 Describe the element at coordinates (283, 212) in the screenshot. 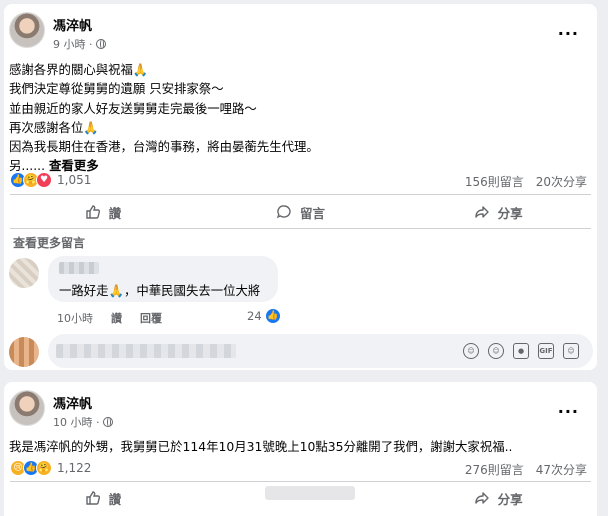

I see `comment-icon` at that location.